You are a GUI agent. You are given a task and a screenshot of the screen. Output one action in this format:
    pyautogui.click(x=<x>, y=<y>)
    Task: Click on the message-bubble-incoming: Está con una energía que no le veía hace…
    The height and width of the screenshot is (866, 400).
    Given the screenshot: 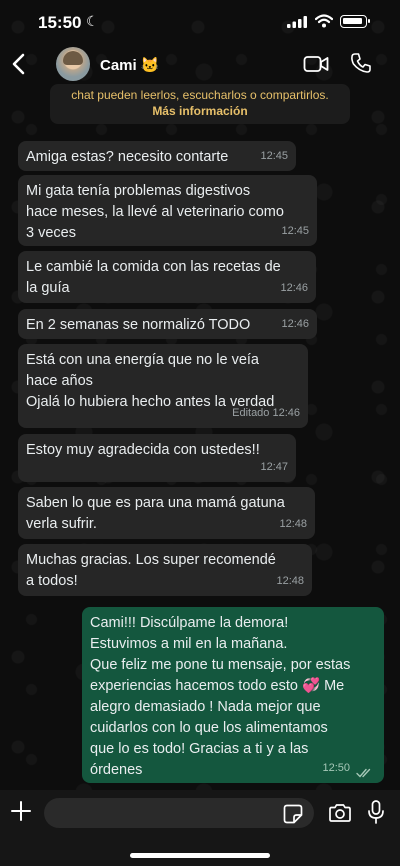 What is the action you would take?
    pyautogui.click(x=163, y=386)
    